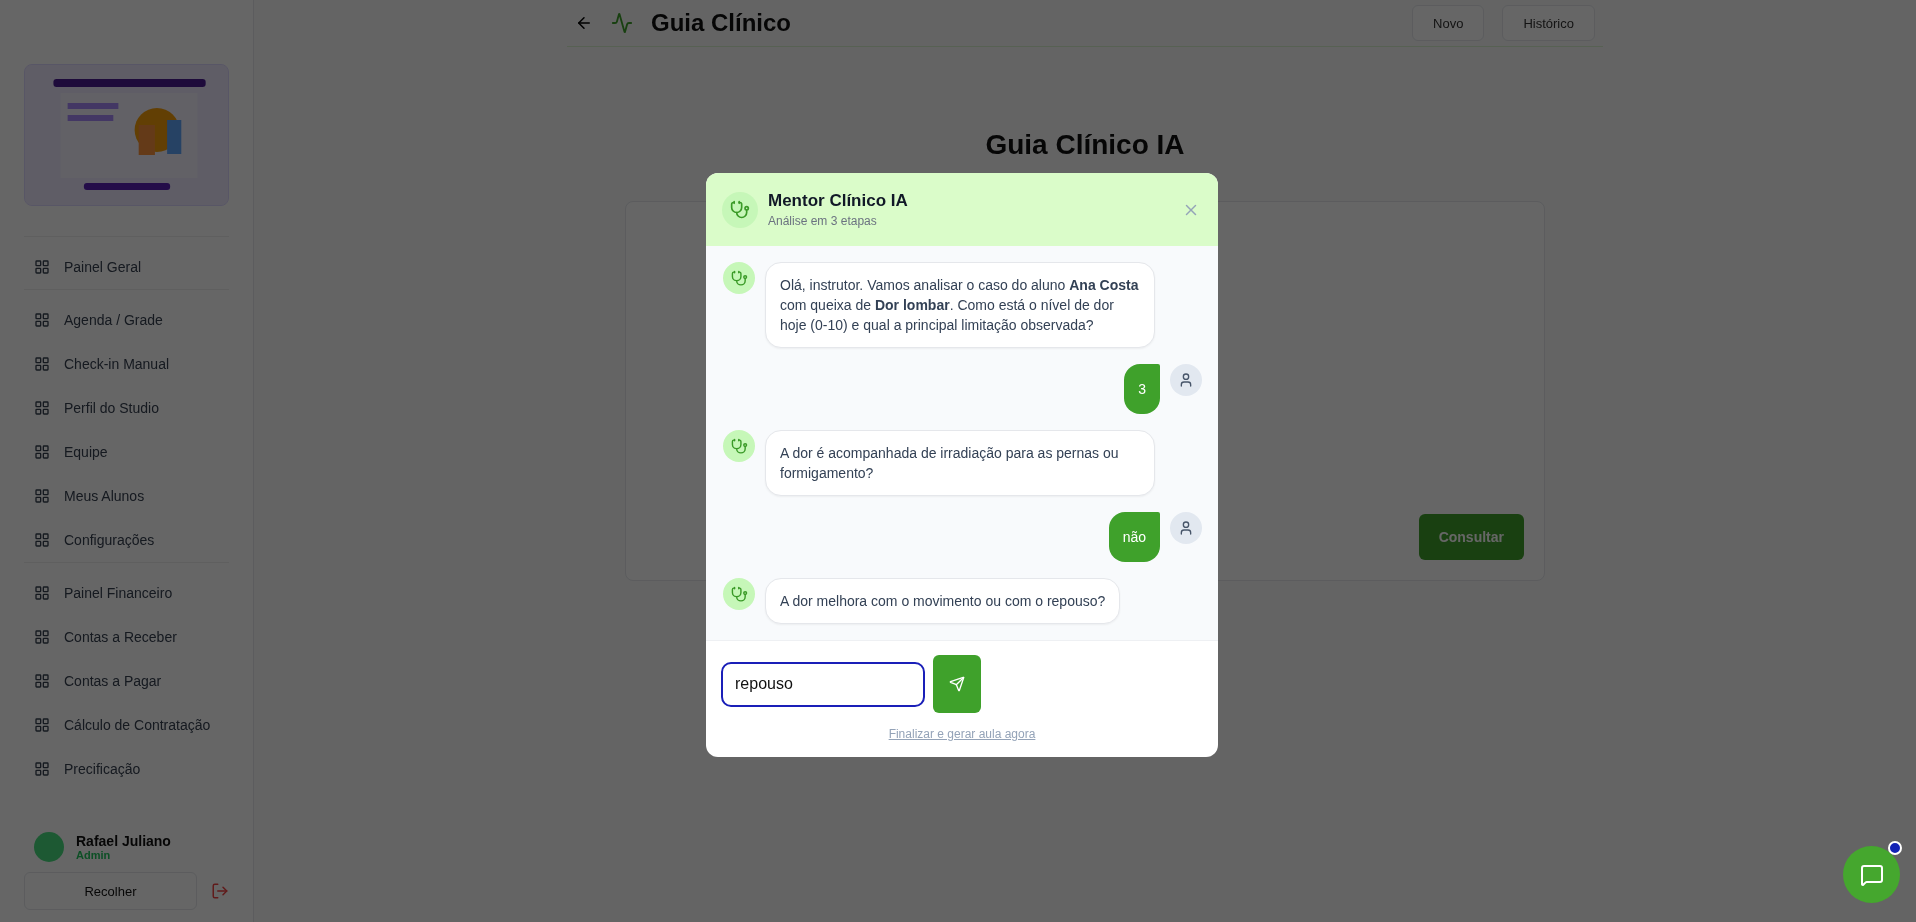 The image size is (1916, 922). What do you see at coordinates (1085, 145) in the screenshot?
I see `page-title: Guia Clínico IA` at bounding box center [1085, 145].